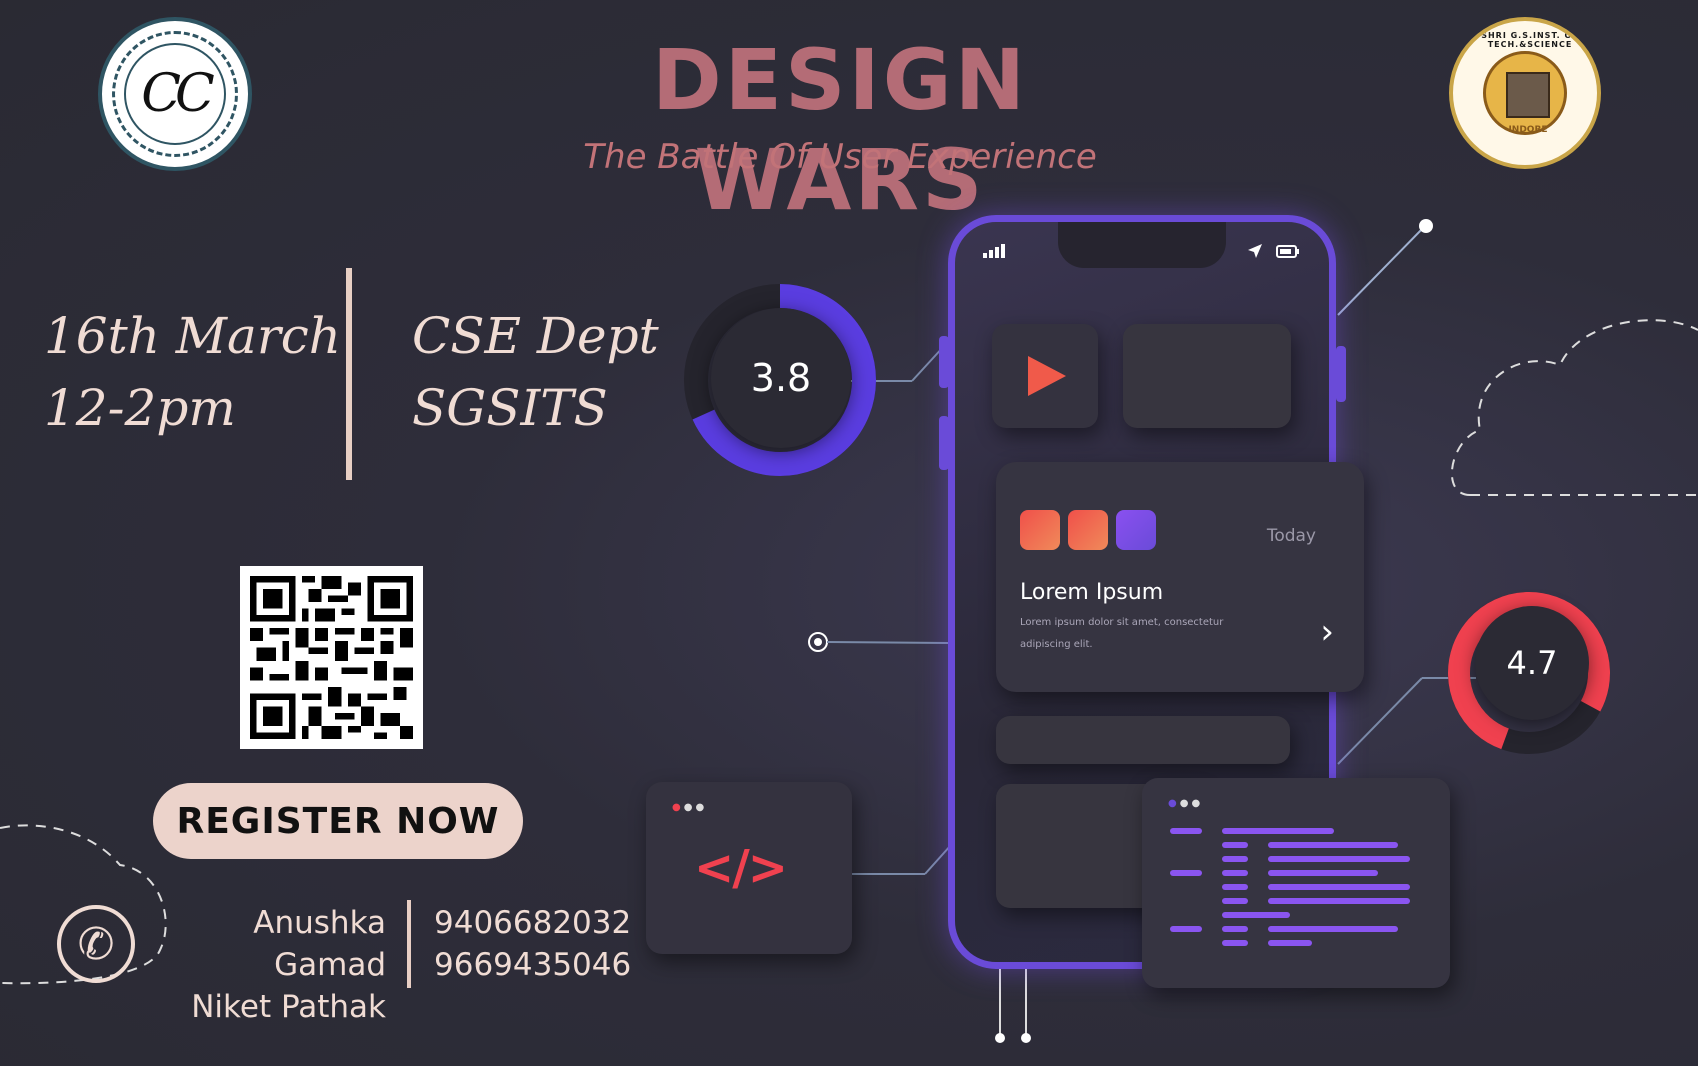 This screenshot has height=1066, width=1698. I want to click on phone-icon: ✆, so click(96, 944).